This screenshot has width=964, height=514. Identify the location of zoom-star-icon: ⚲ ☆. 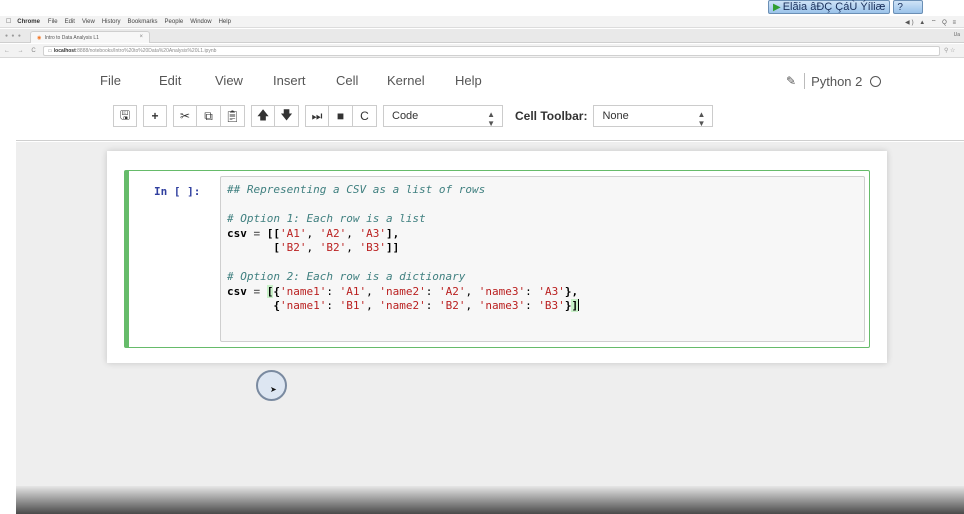
(954, 50).